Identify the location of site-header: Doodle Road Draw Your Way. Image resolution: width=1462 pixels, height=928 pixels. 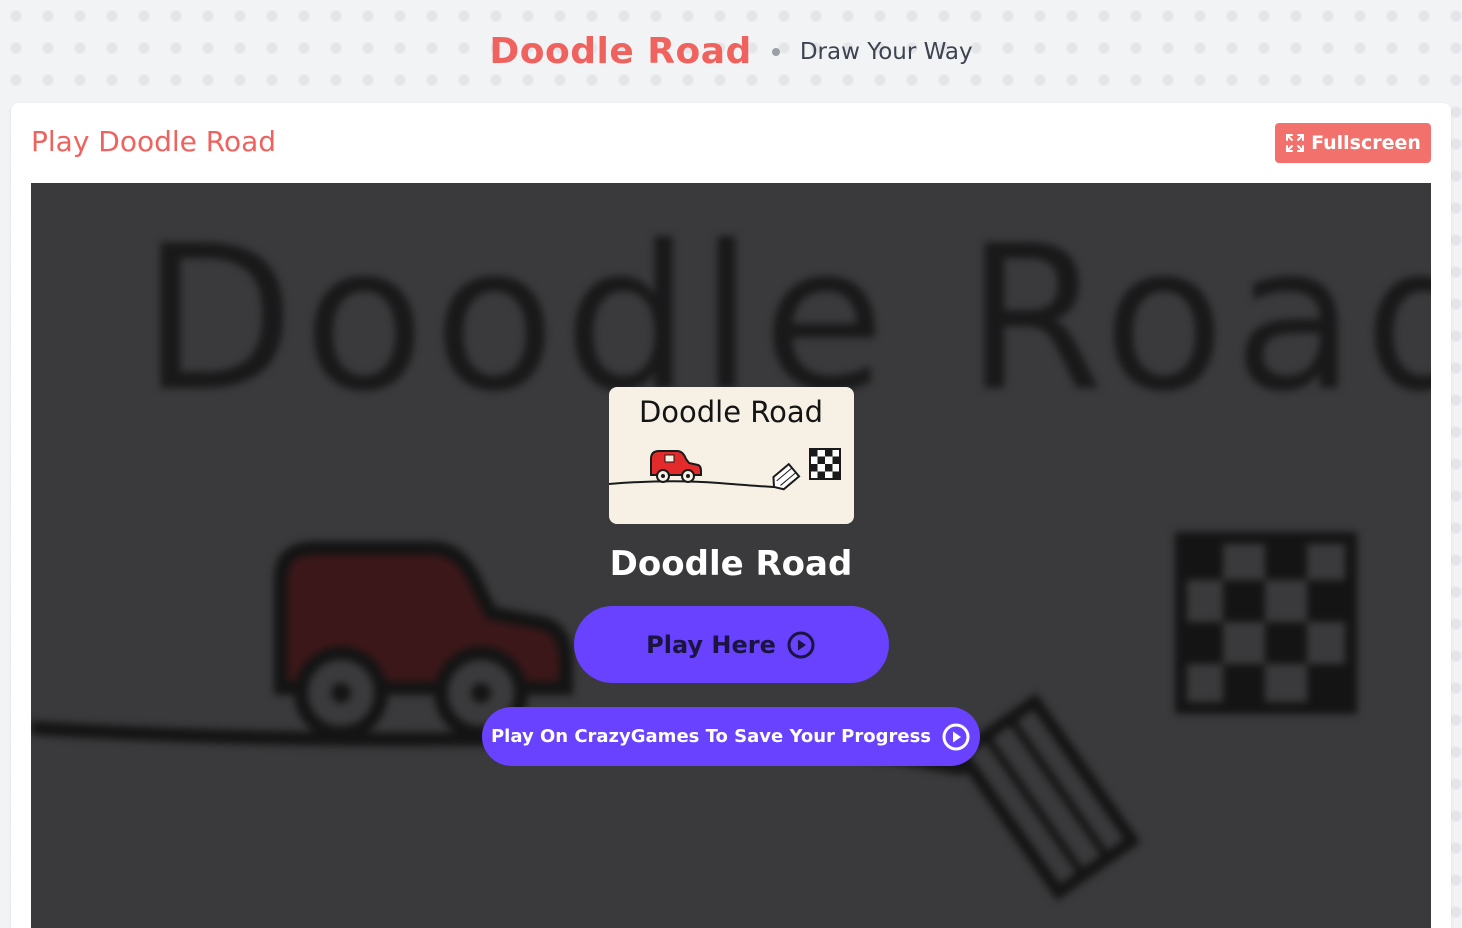
(731, 51).